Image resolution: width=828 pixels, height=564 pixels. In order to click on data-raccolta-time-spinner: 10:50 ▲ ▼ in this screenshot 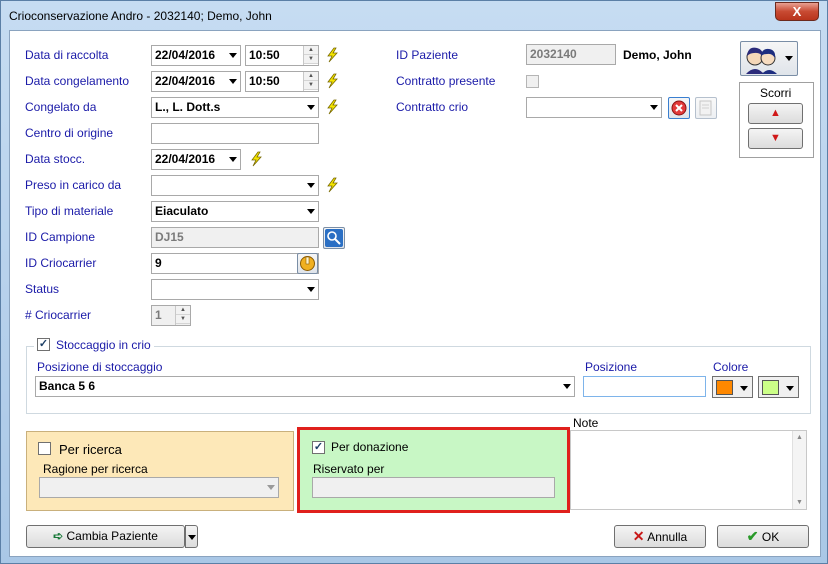, I will do `click(282, 55)`.